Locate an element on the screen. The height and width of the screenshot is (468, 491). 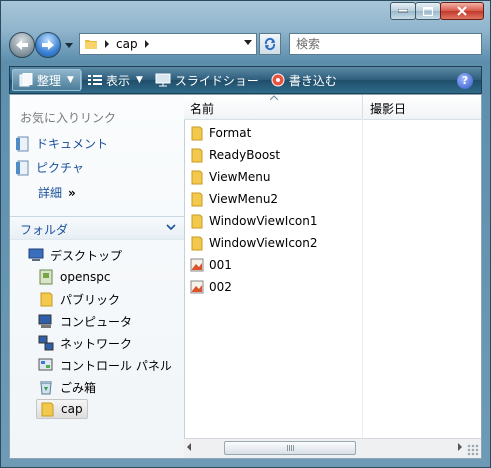
organize-icon is located at coordinates (26, 80).